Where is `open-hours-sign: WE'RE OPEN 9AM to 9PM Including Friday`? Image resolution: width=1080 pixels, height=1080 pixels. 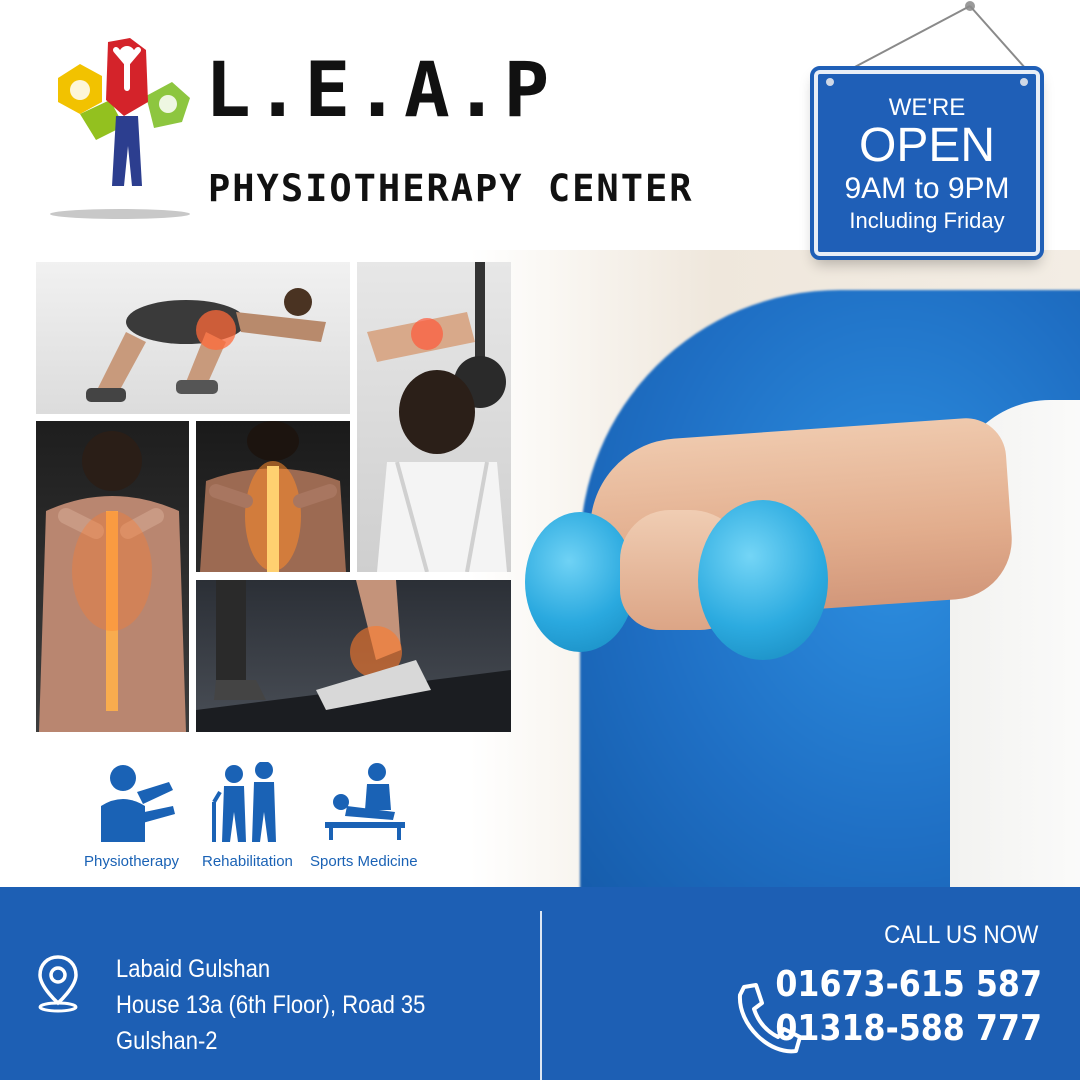
open-hours-sign: WE'RE OPEN 9AM to 9PM Including Friday is located at coordinates (927, 163).